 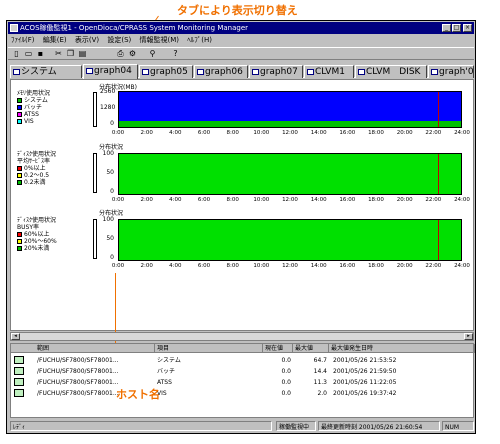 What do you see at coordinates (279, 72) in the screenshot?
I see `tab-label: graph07` at bounding box center [279, 72].